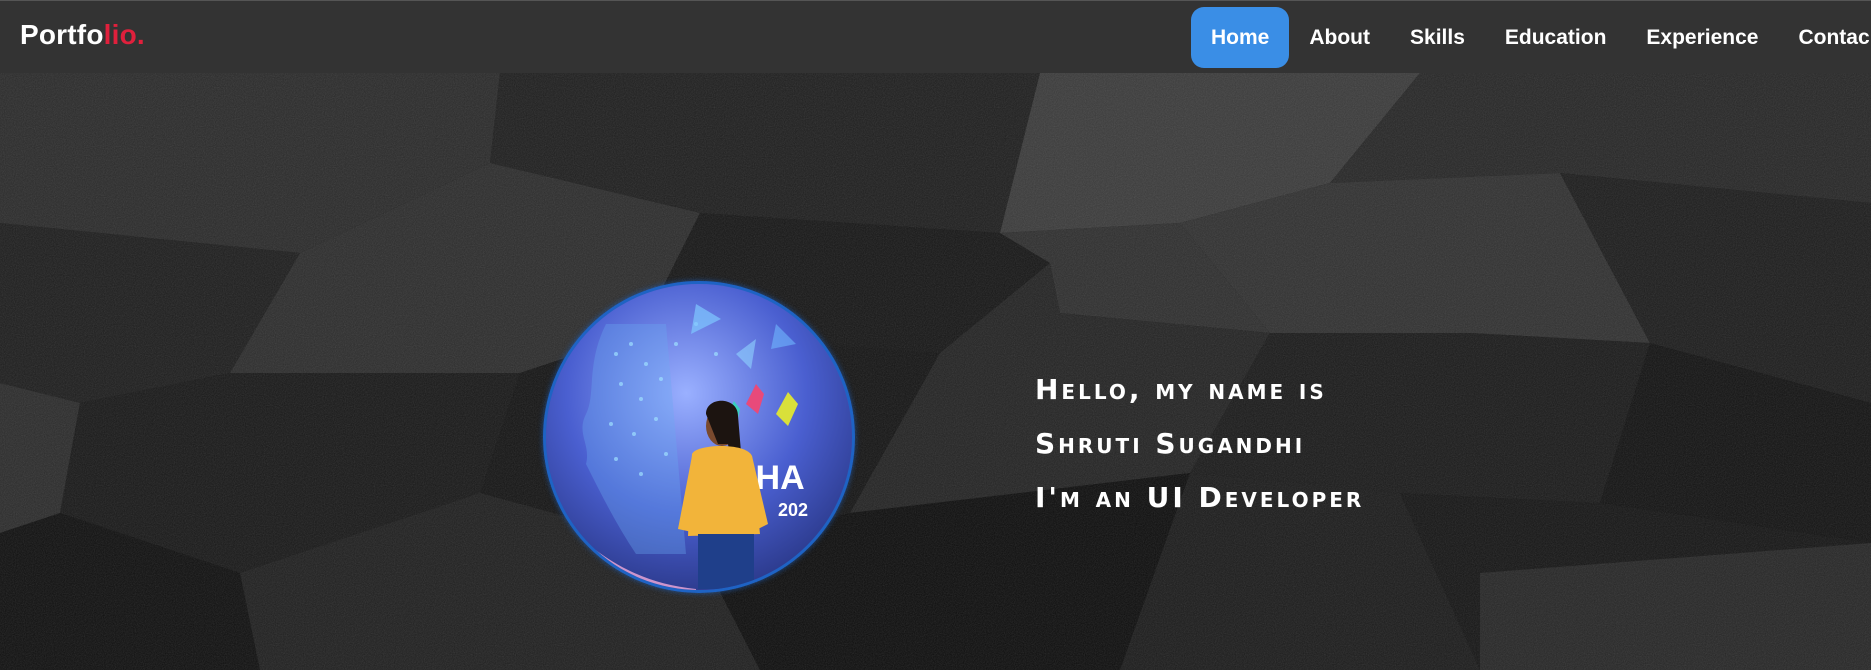  I want to click on profile-photo-illustration: DHA 202, so click(699, 437).